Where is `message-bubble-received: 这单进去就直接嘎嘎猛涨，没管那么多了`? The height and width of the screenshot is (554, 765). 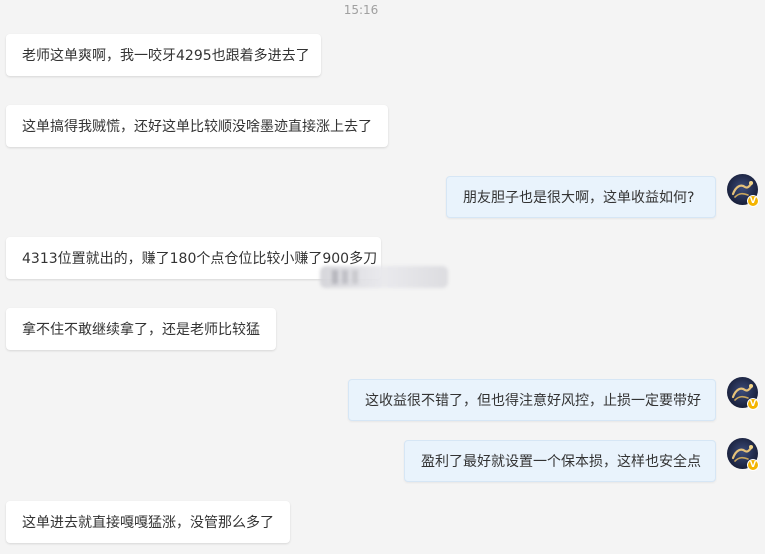
message-bubble-received: 这单进去就直接嘎嘎猛涨，没管那么多了 is located at coordinates (148, 522).